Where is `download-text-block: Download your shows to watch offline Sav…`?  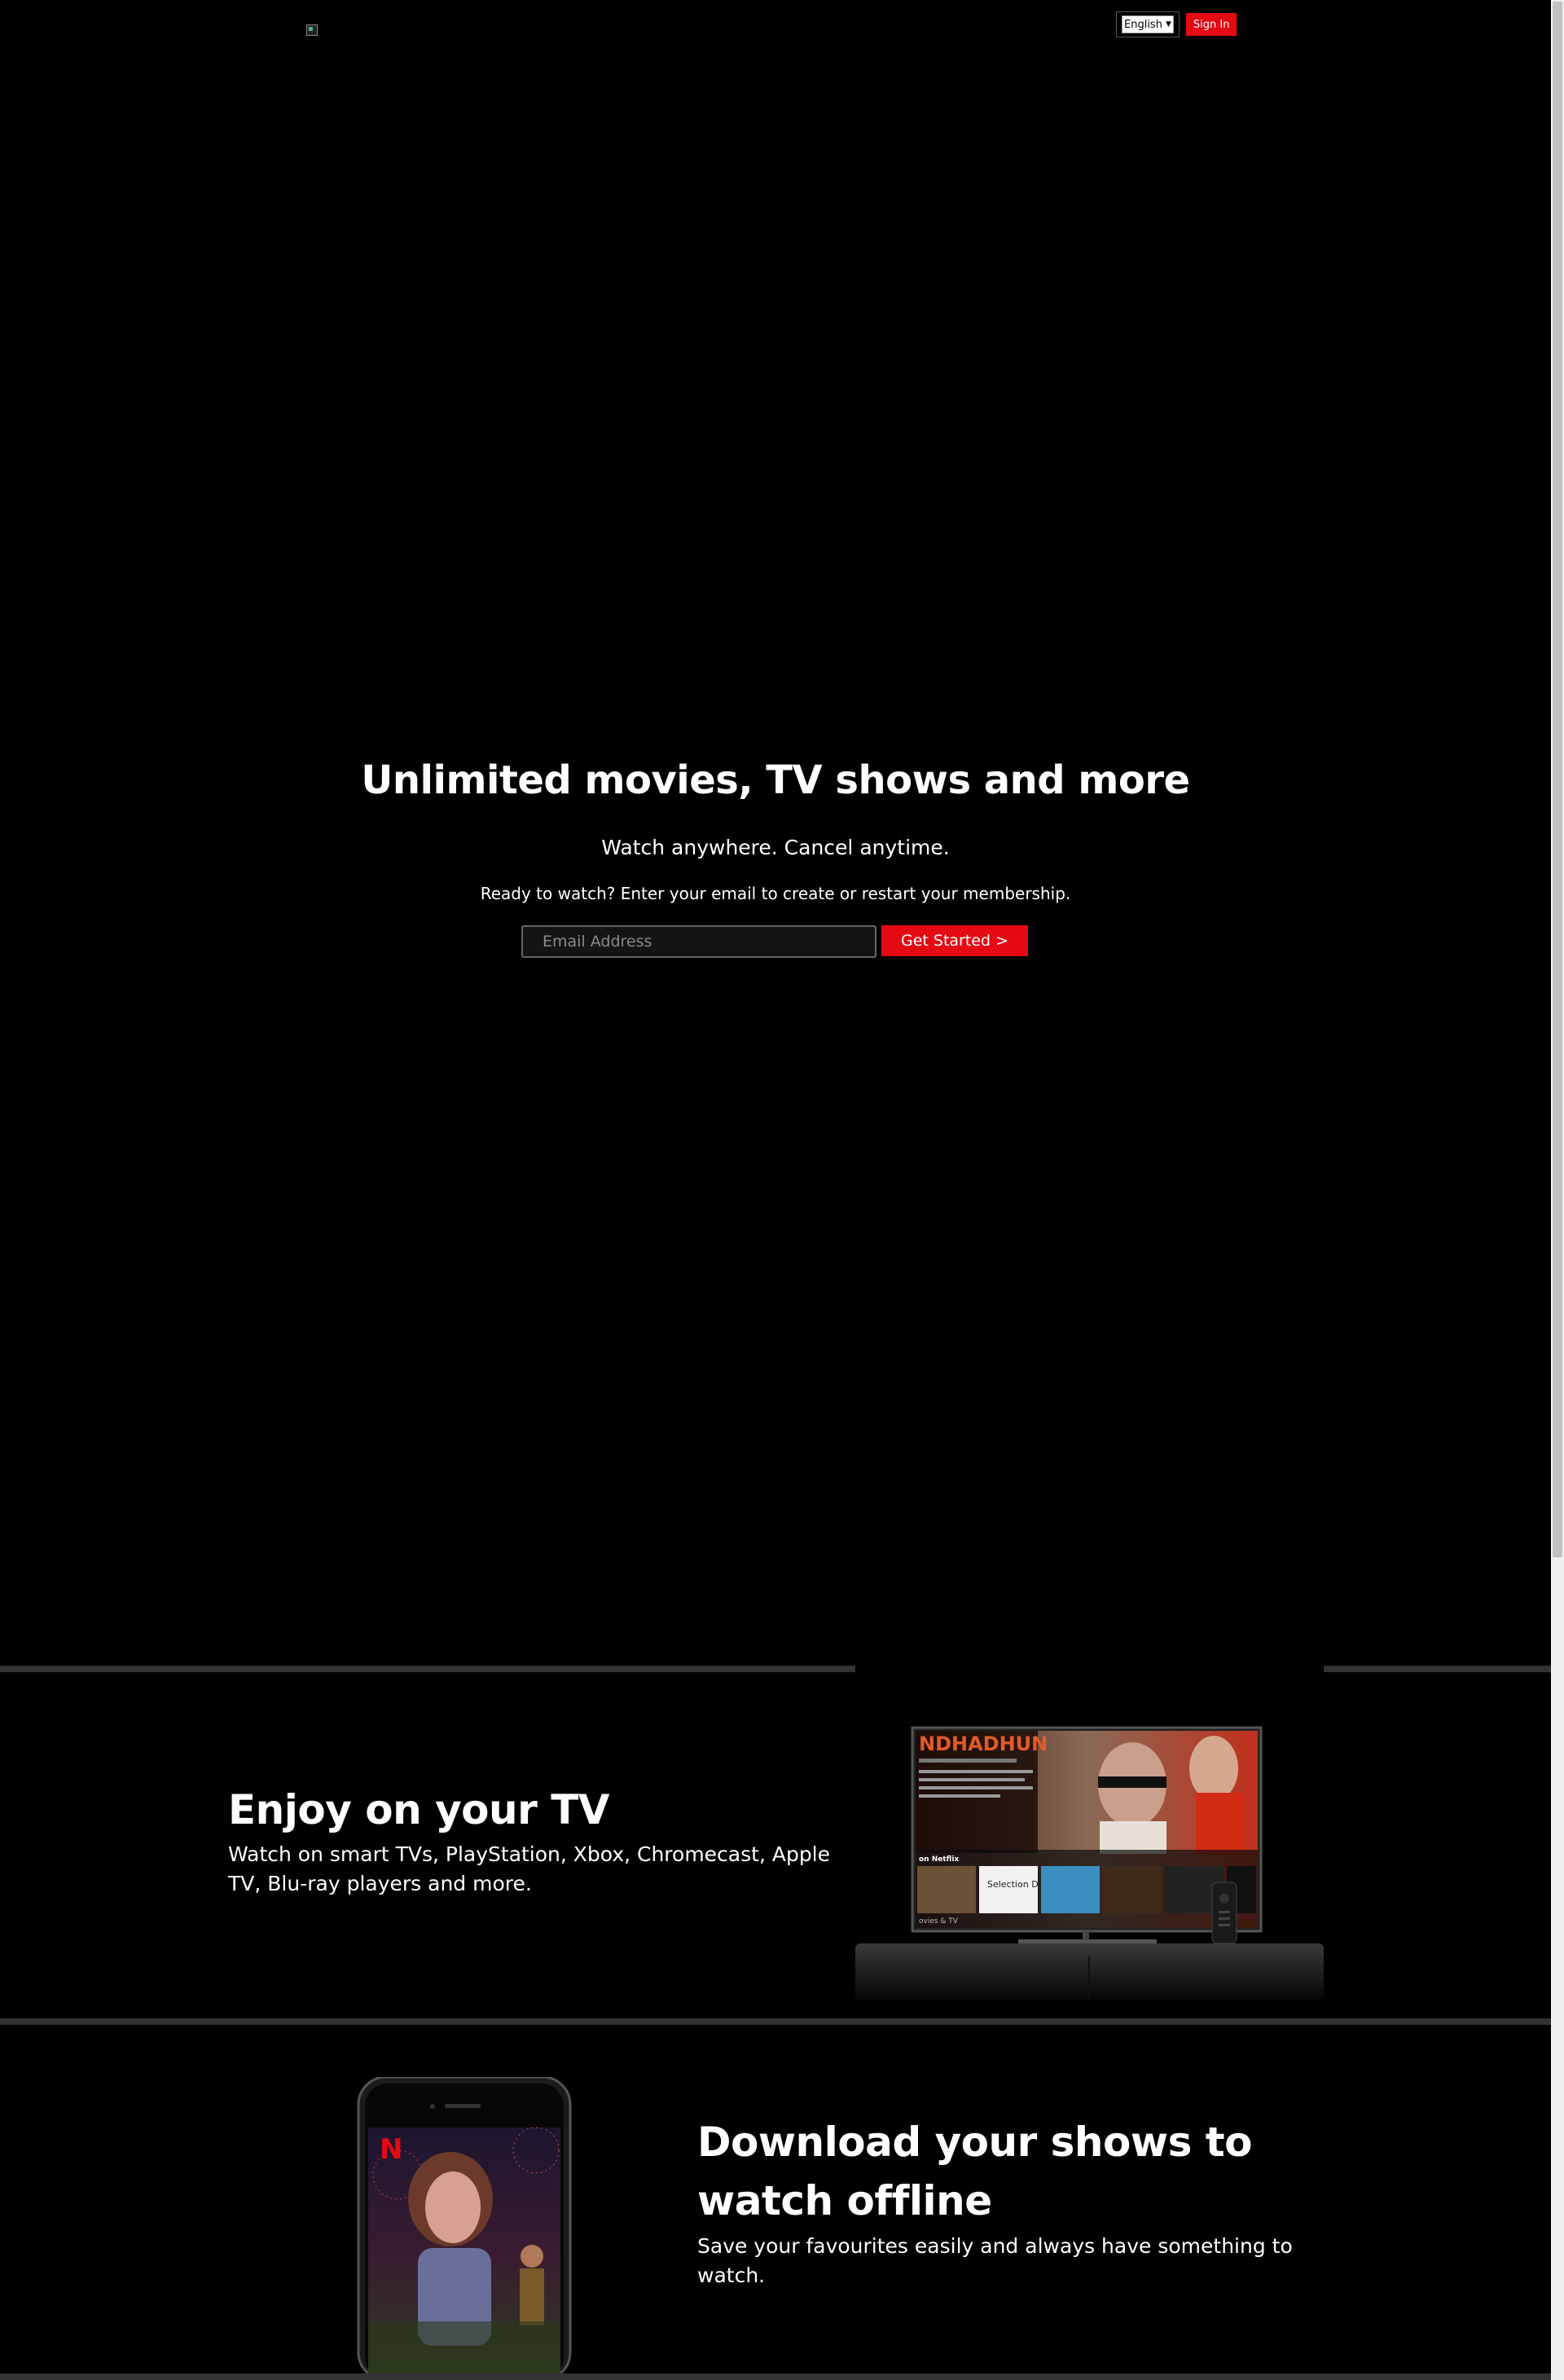
download-text-block: Download your shows to watch offline Sav… is located at coordinates (1019, 2202).